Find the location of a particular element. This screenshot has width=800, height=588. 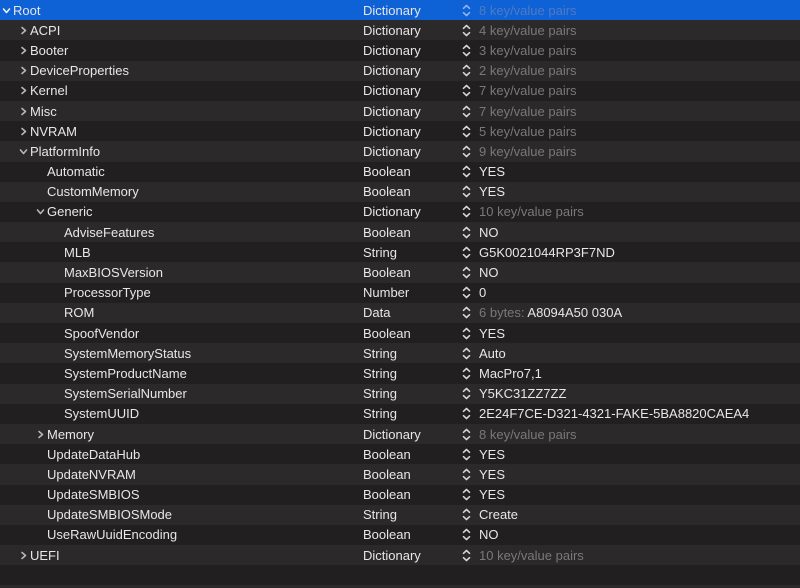

table-row: UpdateSMBIOS Boolean YES is located at coordinates (400, 494).